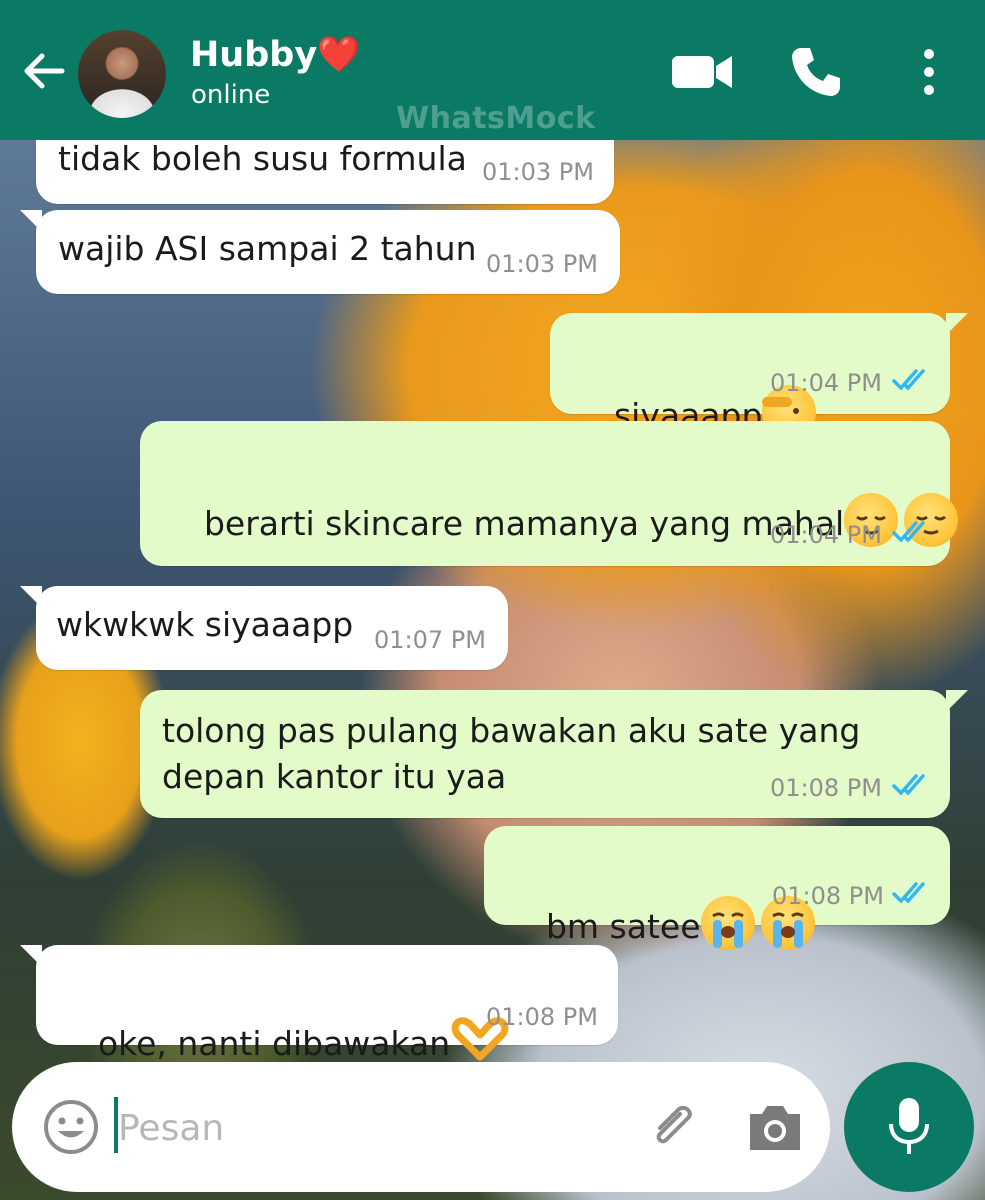 Image resolution: width=985 pixels, height=1200 pixels. Describe the element at coordinates (674, 1124) in the screenshot. I see `paperclip-icon` at that location.